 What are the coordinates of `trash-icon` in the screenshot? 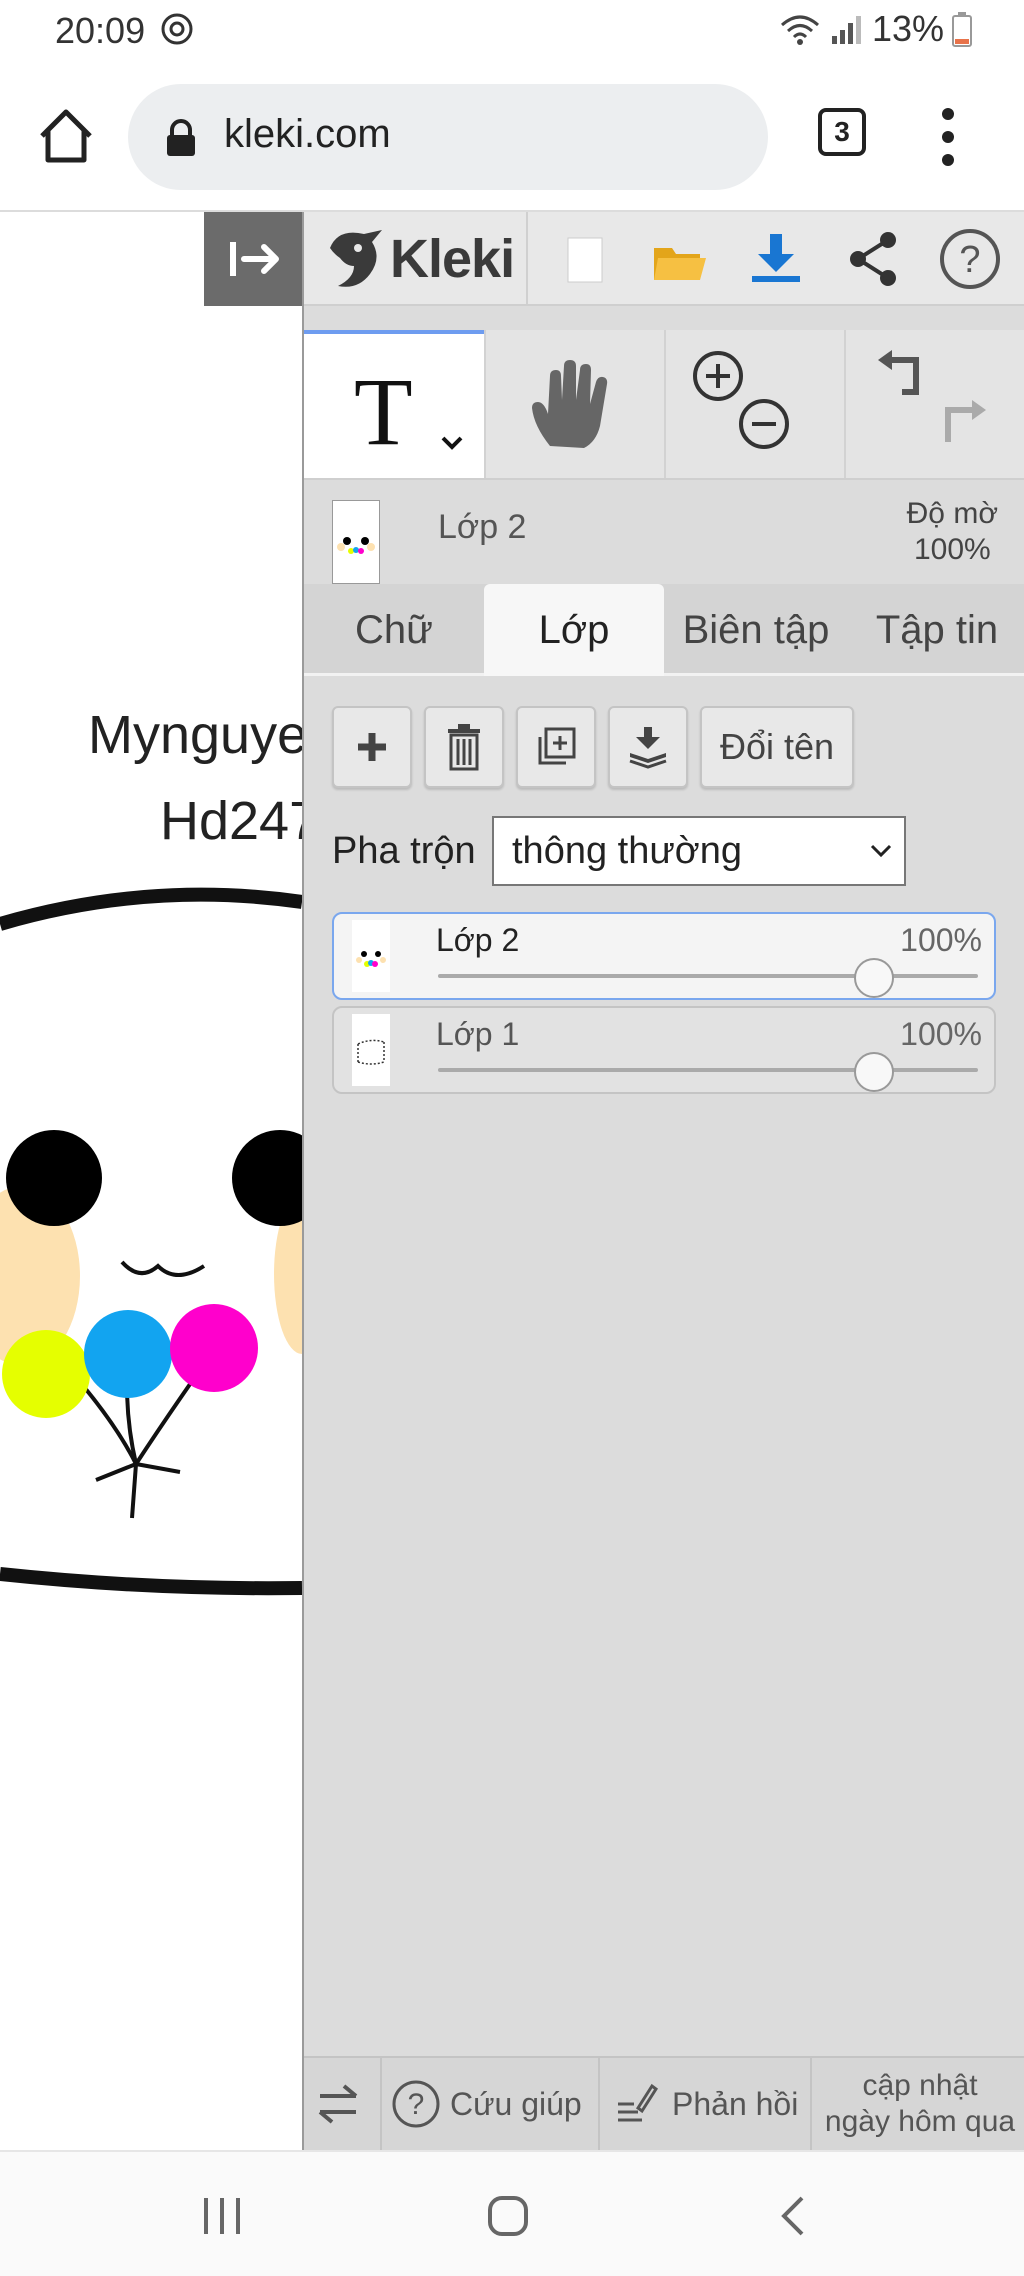 It's located at (464, 747).